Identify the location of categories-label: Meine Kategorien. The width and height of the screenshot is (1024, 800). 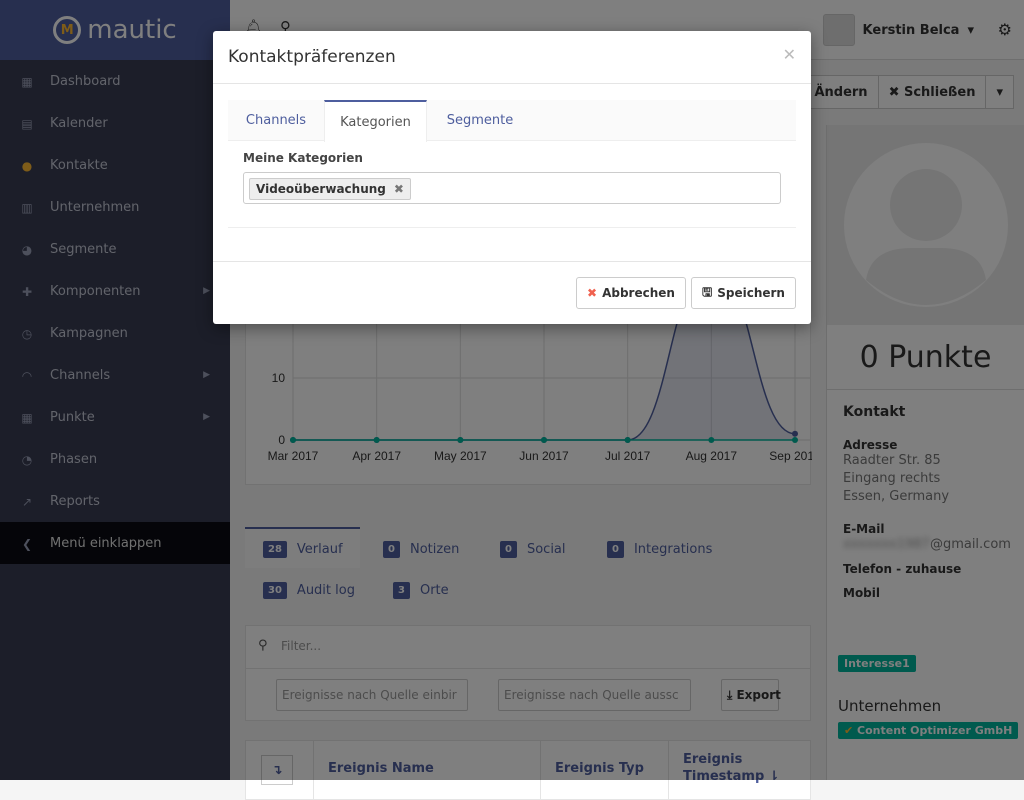
(303, 158).